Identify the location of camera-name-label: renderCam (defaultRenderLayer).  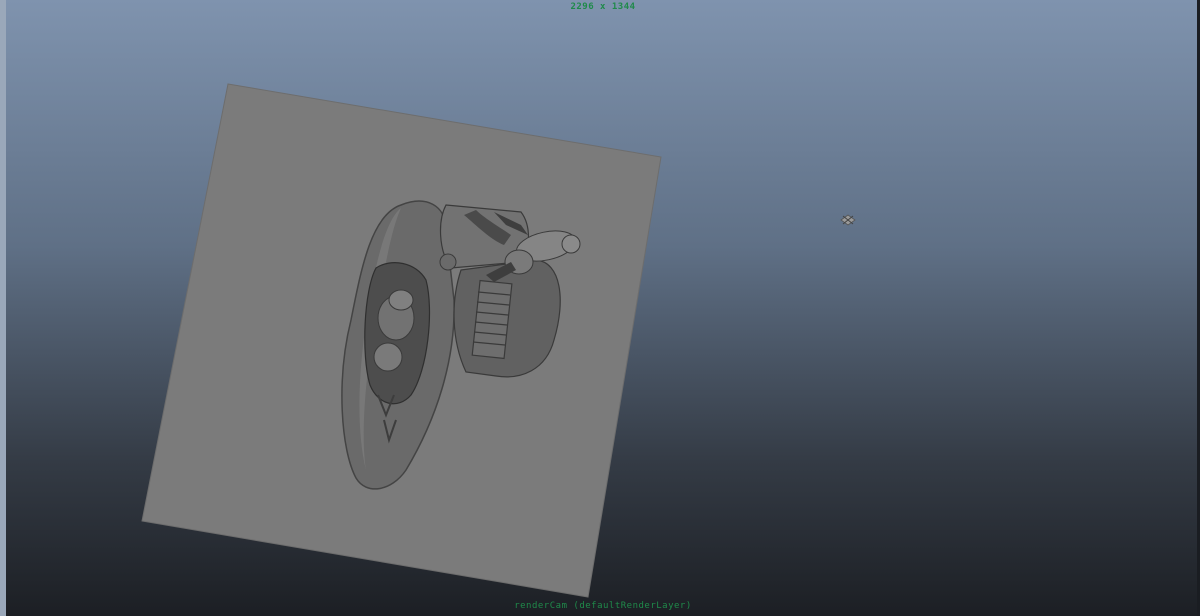
(603, 606).